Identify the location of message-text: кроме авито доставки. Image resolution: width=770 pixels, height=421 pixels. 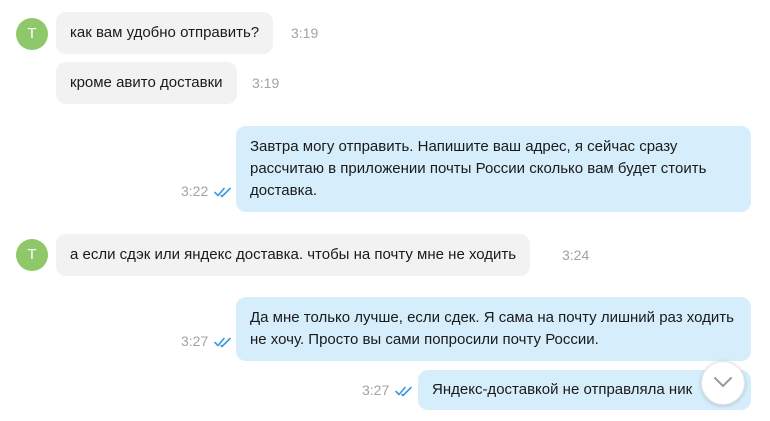
(146, 82).